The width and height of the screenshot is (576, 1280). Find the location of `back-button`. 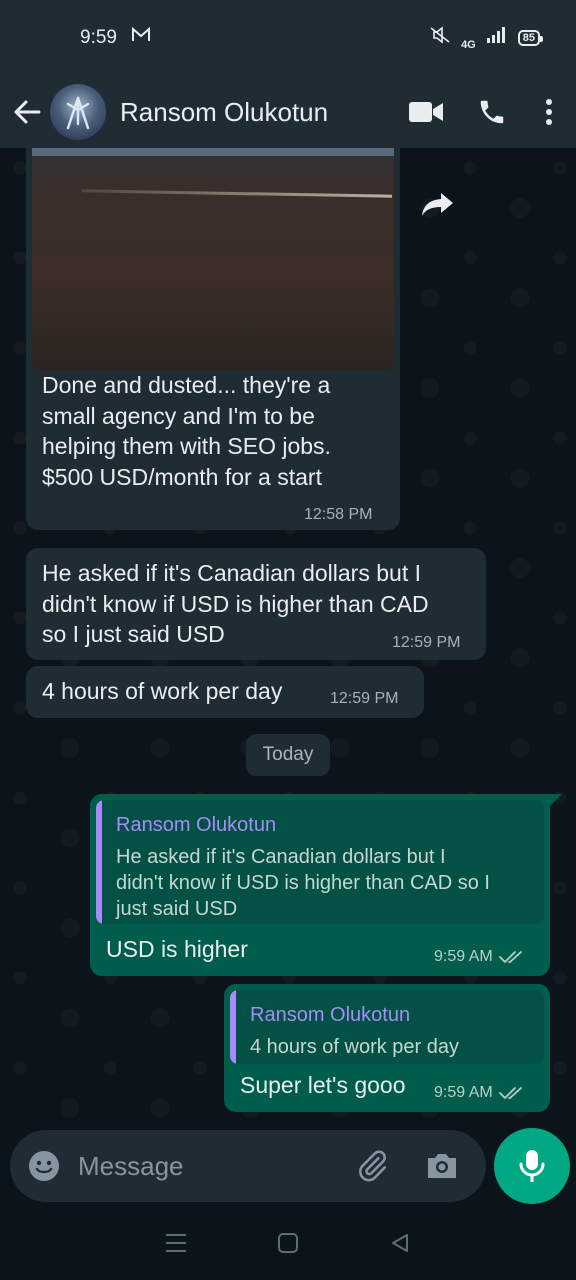

back-button is located at coordinates (27, 112).